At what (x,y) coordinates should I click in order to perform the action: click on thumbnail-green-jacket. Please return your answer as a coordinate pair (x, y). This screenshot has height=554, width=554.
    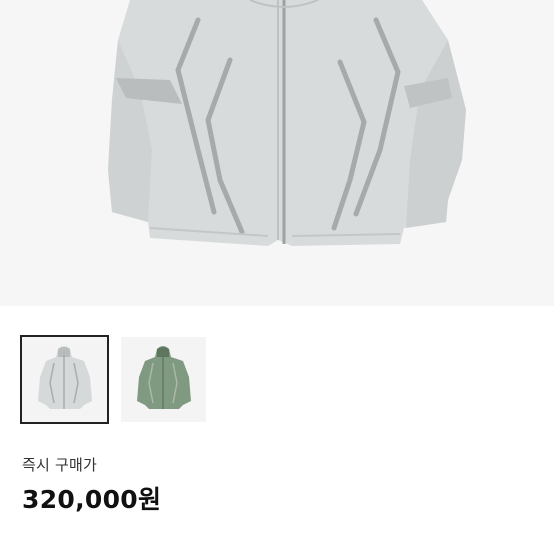
    Looking at the image, I should click on (163, 379).